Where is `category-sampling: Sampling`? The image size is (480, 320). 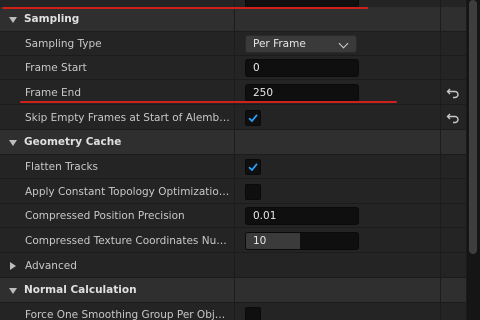
category-sampling: Sampling is located at coordinates (233, 19).